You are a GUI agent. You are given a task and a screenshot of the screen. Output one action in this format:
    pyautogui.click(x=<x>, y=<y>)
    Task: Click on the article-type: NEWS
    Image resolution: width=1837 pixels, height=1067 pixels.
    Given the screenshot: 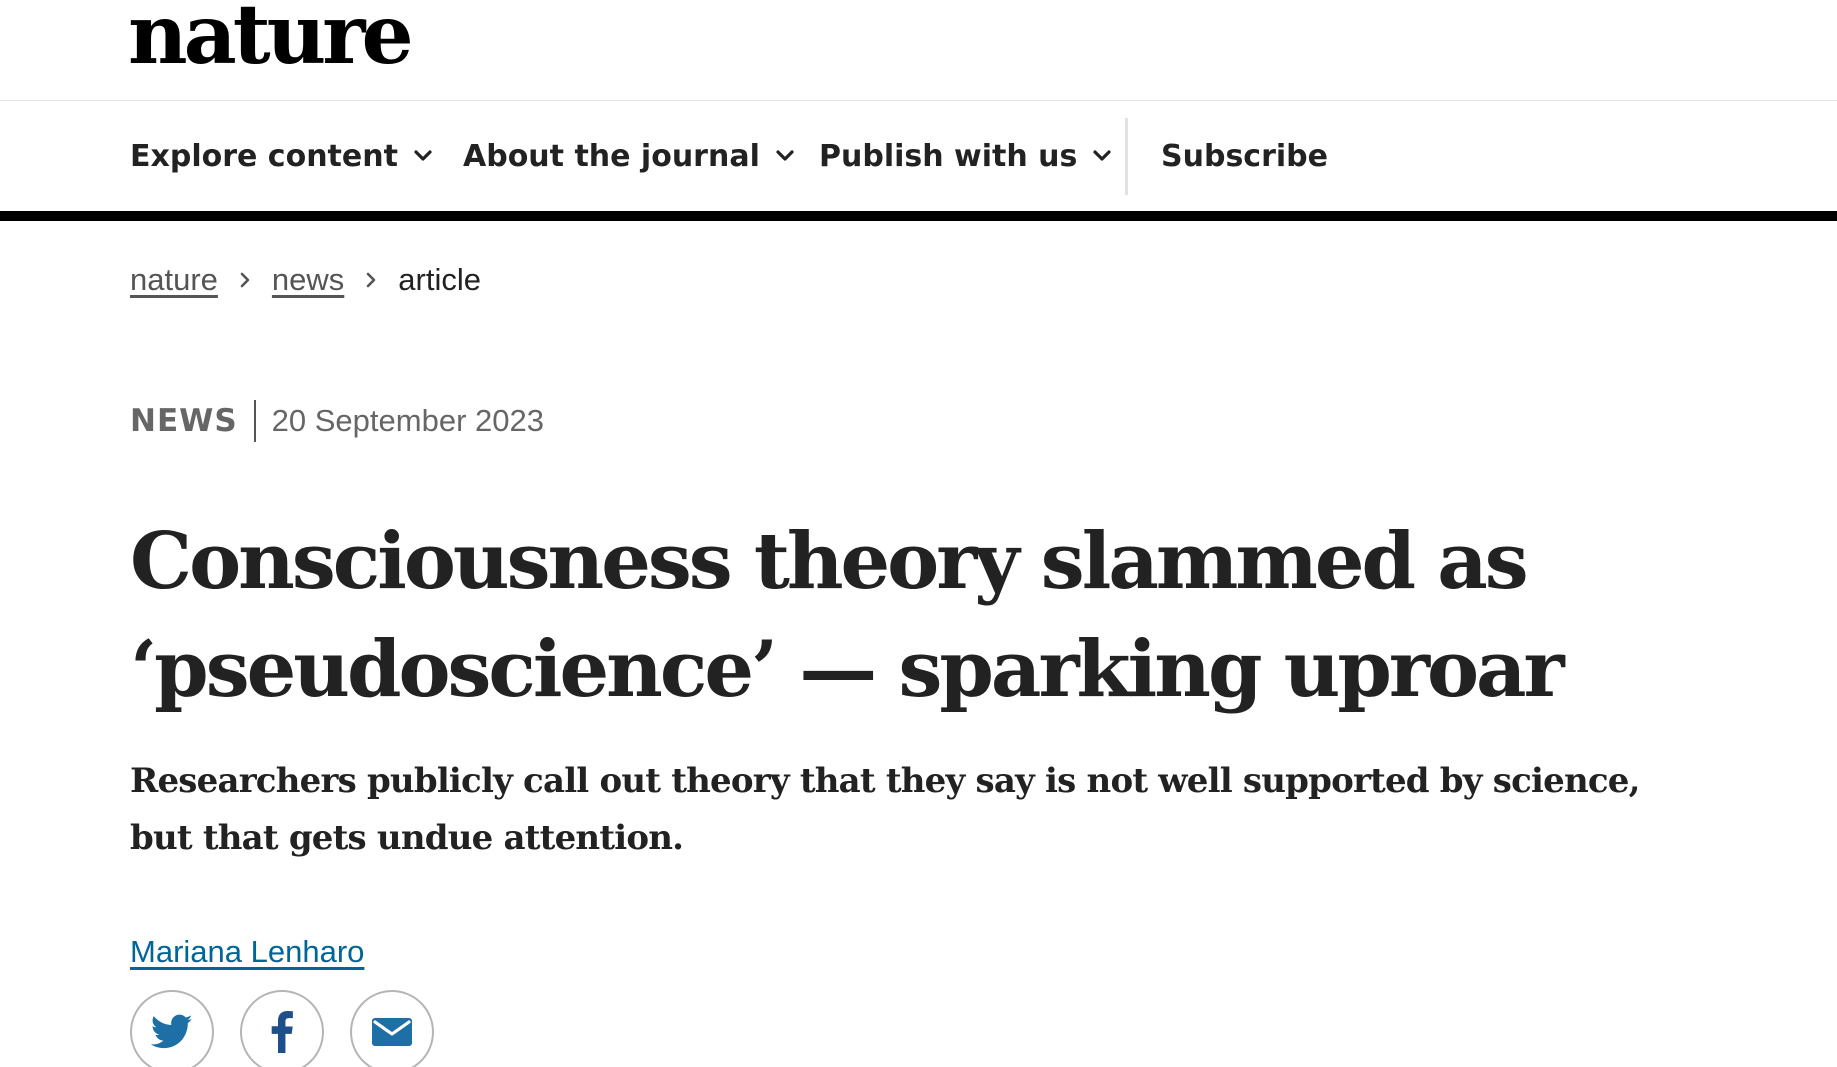 What is the action you would take?
    pyautogui.click(x=184, y=421)
    